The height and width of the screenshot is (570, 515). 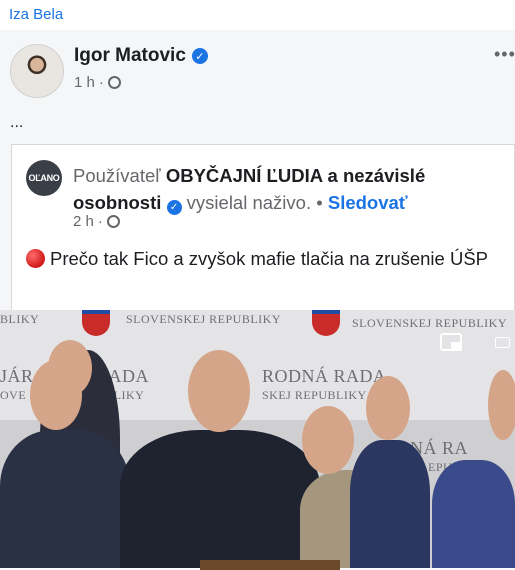 I want to click on background-sign-text: SKEJ REPUBLIKY, so click(x=314, y=395).